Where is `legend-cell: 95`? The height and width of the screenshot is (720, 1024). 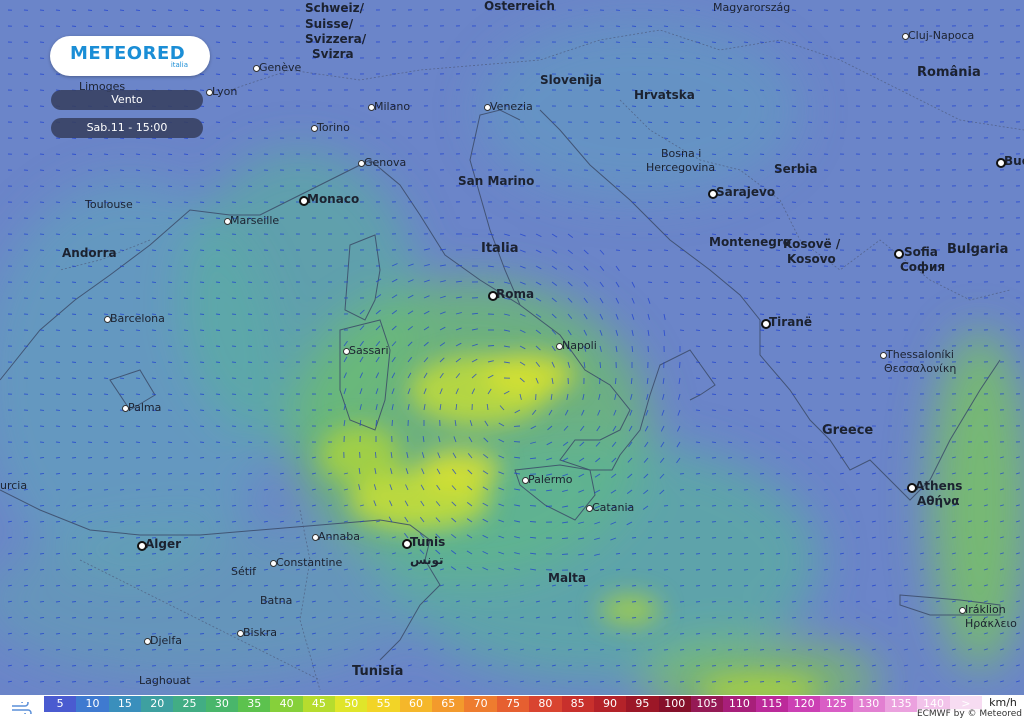 legend-cell: 95 is located at coordinates (642, 704).